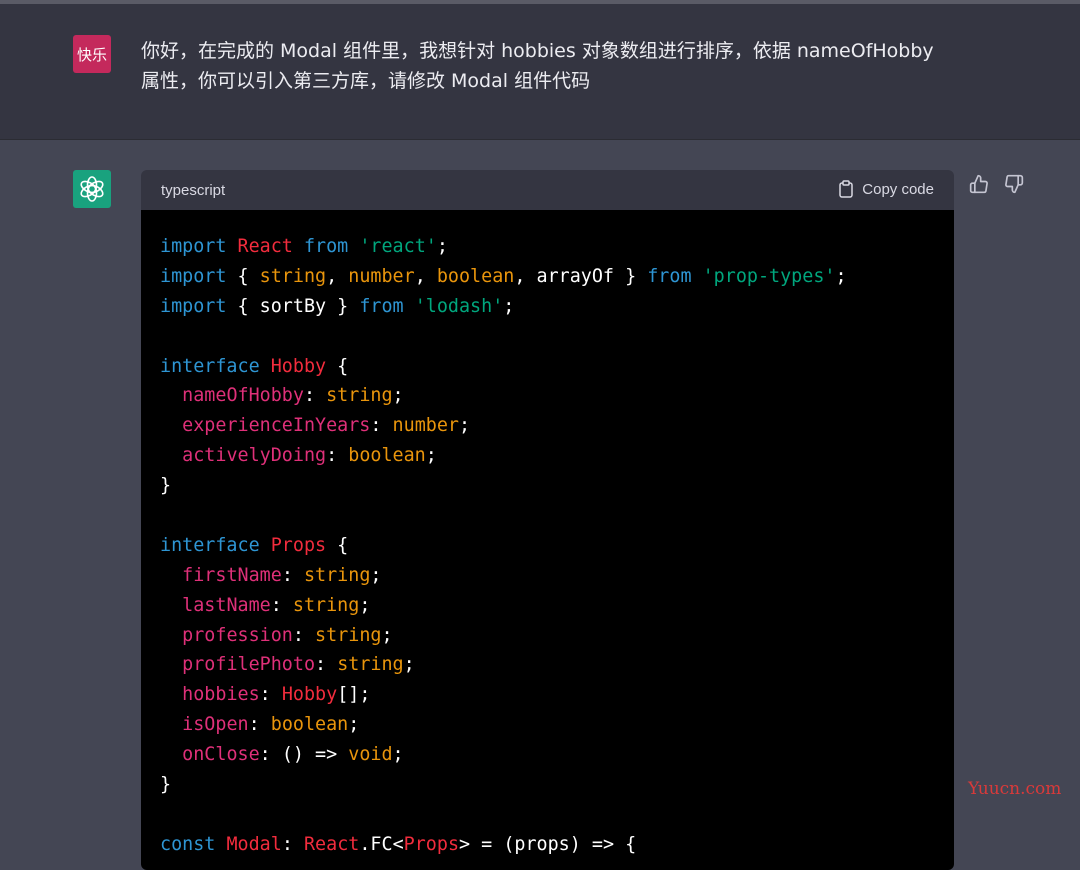  What do you see at coordinates (557, 576) in the screenshot?
I see `code-line: firstName: string;` at bounding box center [557, 576].